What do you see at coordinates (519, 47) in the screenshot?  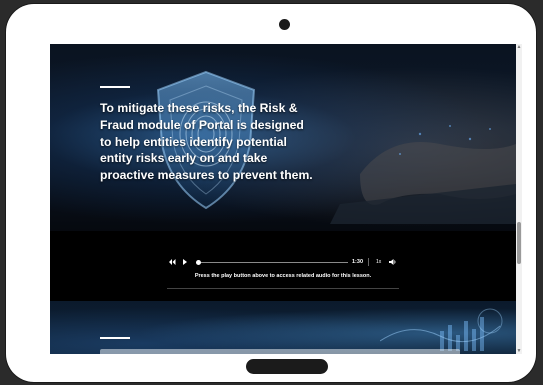 I see `scroll-up-arrow-icon: ▲` at bounding box center [519, 47].